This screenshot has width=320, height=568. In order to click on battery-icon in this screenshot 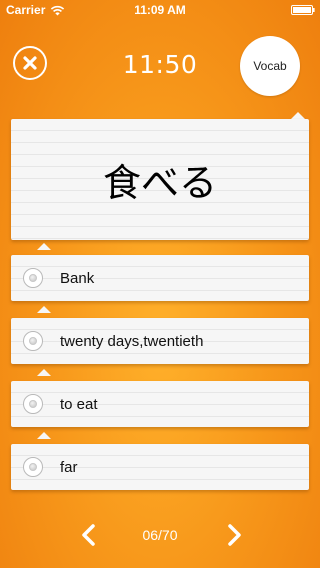, I will do `click(303, 10)`.